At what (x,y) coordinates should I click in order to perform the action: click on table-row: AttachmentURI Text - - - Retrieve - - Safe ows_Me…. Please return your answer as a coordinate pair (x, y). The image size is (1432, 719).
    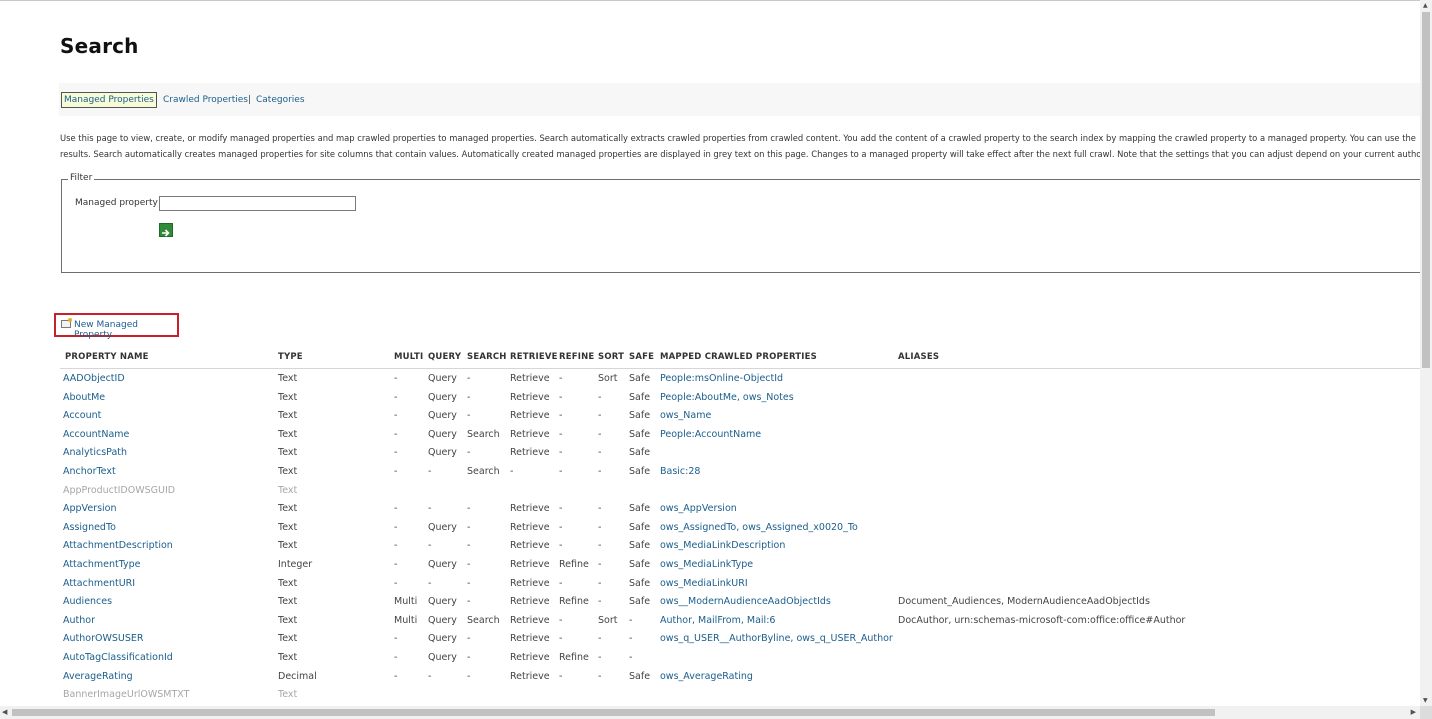
    Looking at the image, I should click on (710, 584).